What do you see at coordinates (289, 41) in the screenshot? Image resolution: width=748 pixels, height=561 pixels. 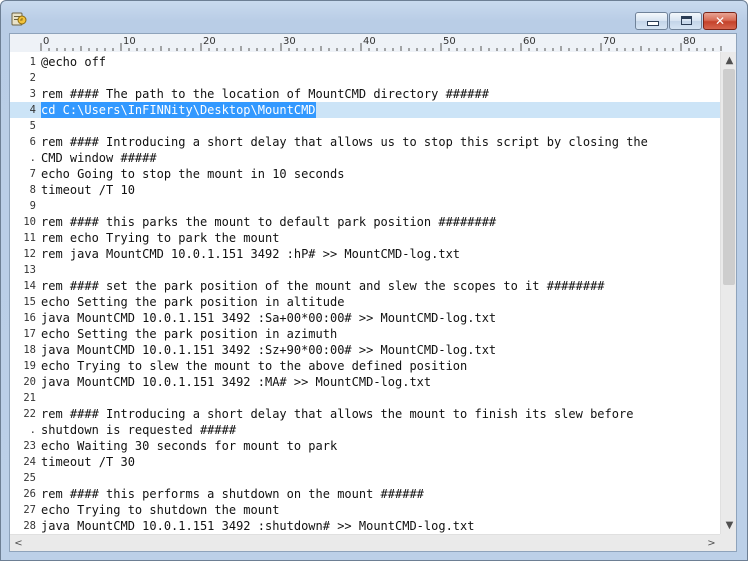 I see `ruler-label: 30` at bounding box center [289, 41].